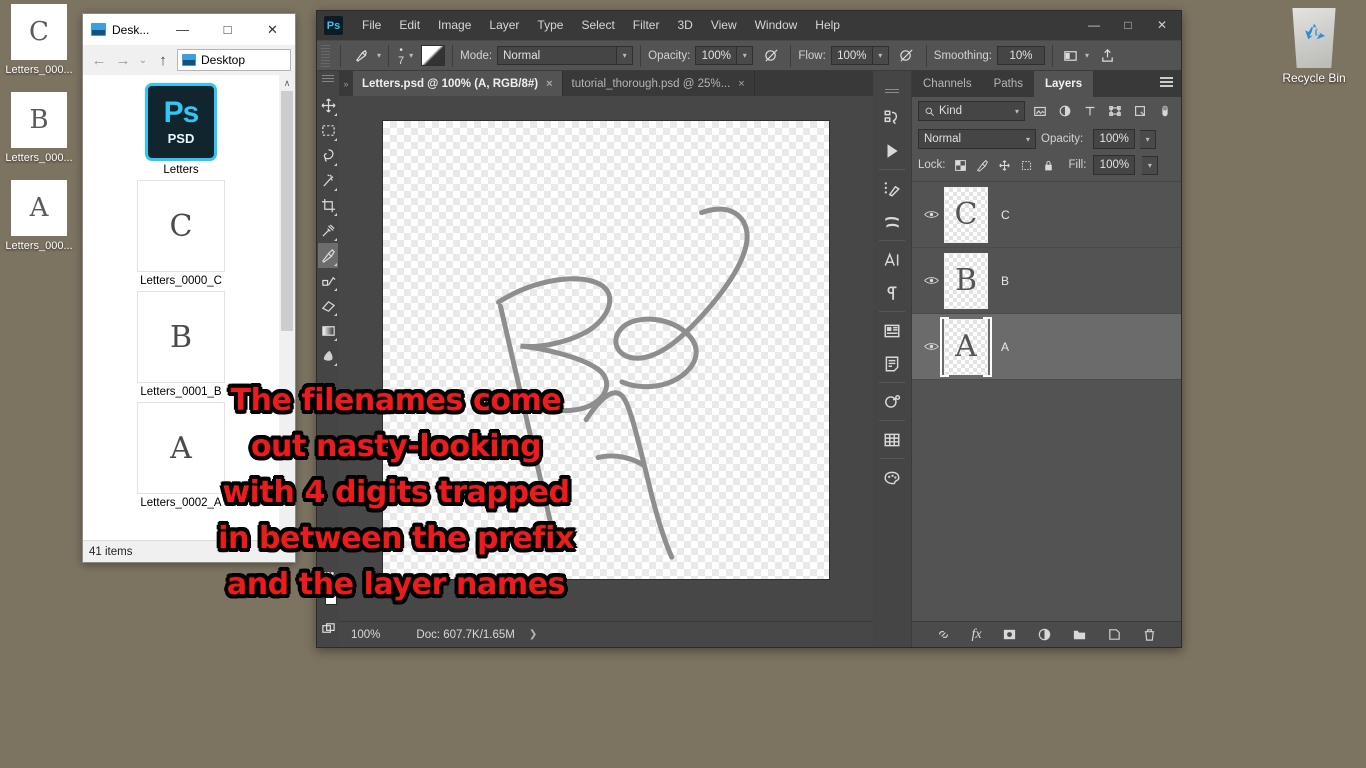 This screenshot has height=768, width=1366. Describe the element at coordinates (1044, 634) in the screenshot. I see `adjustment-layer-icon` at that location.